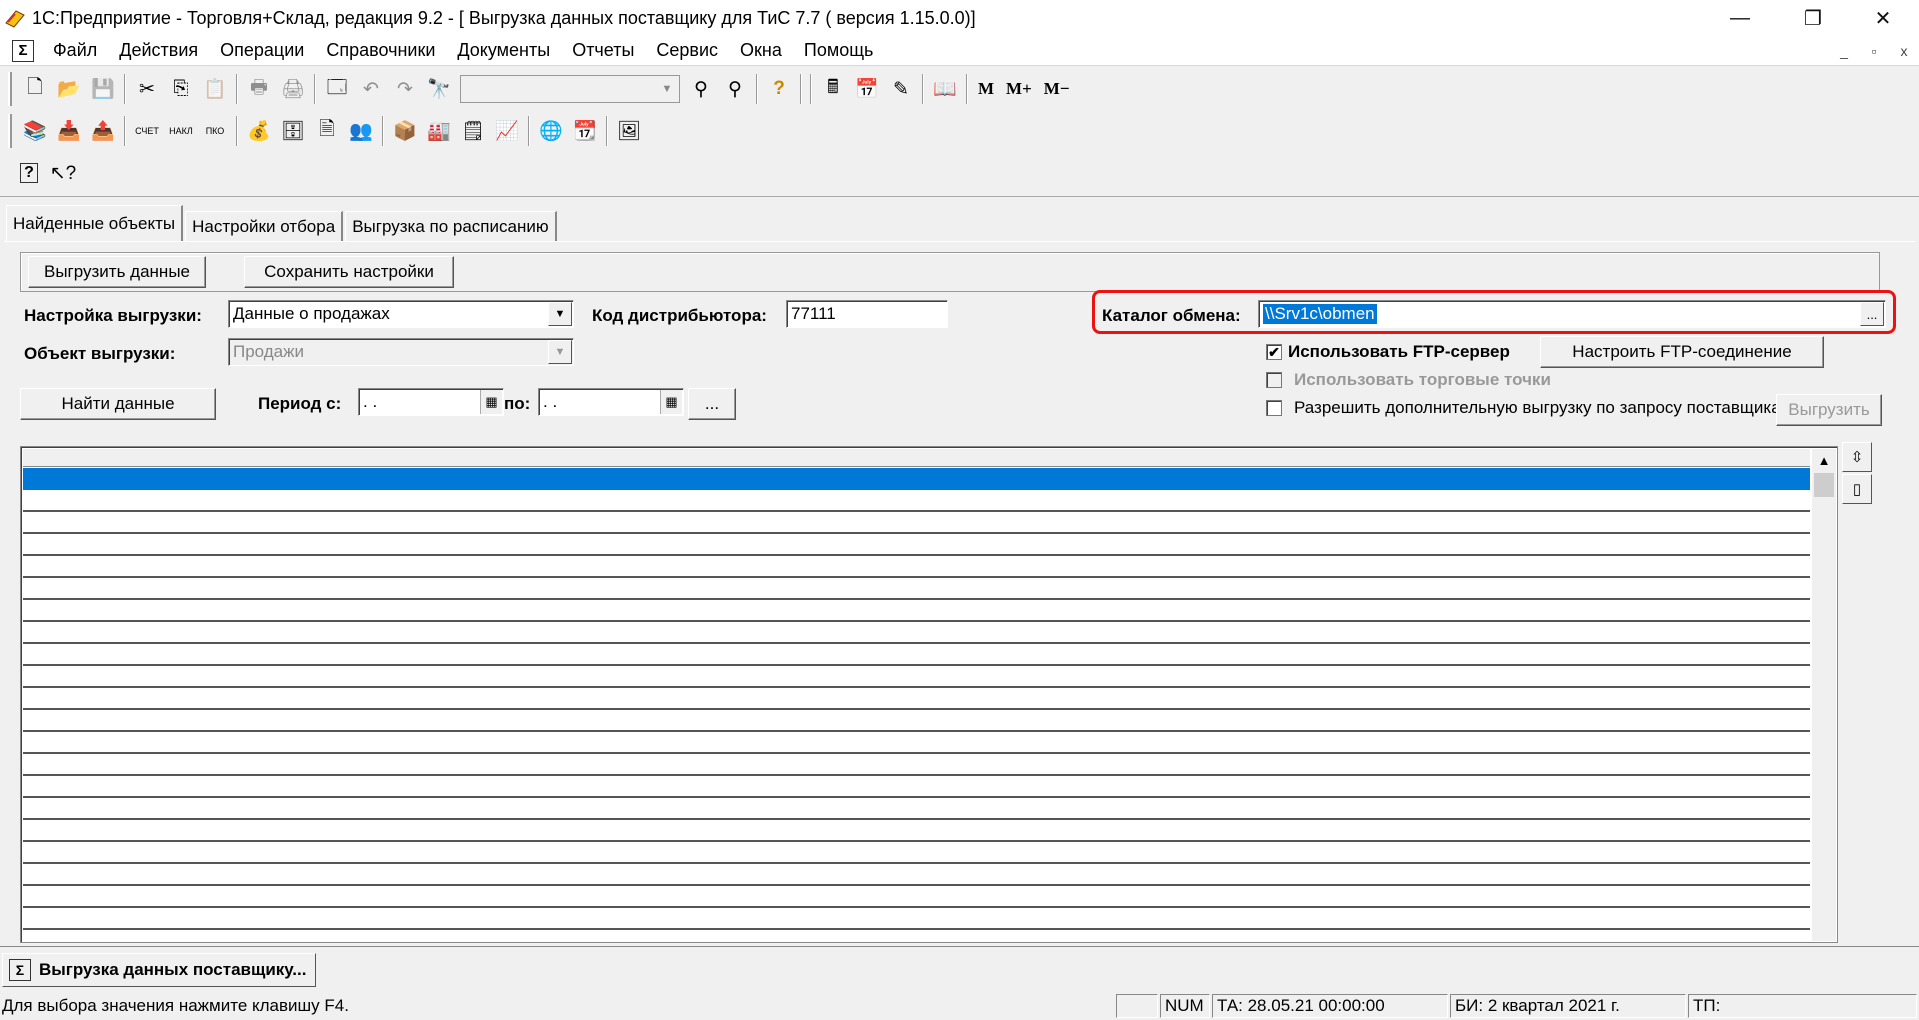 The width and height of the screenshot is (1919, 1020). I want to click on allow-extra-export-checkbox, so click(1274, 408).